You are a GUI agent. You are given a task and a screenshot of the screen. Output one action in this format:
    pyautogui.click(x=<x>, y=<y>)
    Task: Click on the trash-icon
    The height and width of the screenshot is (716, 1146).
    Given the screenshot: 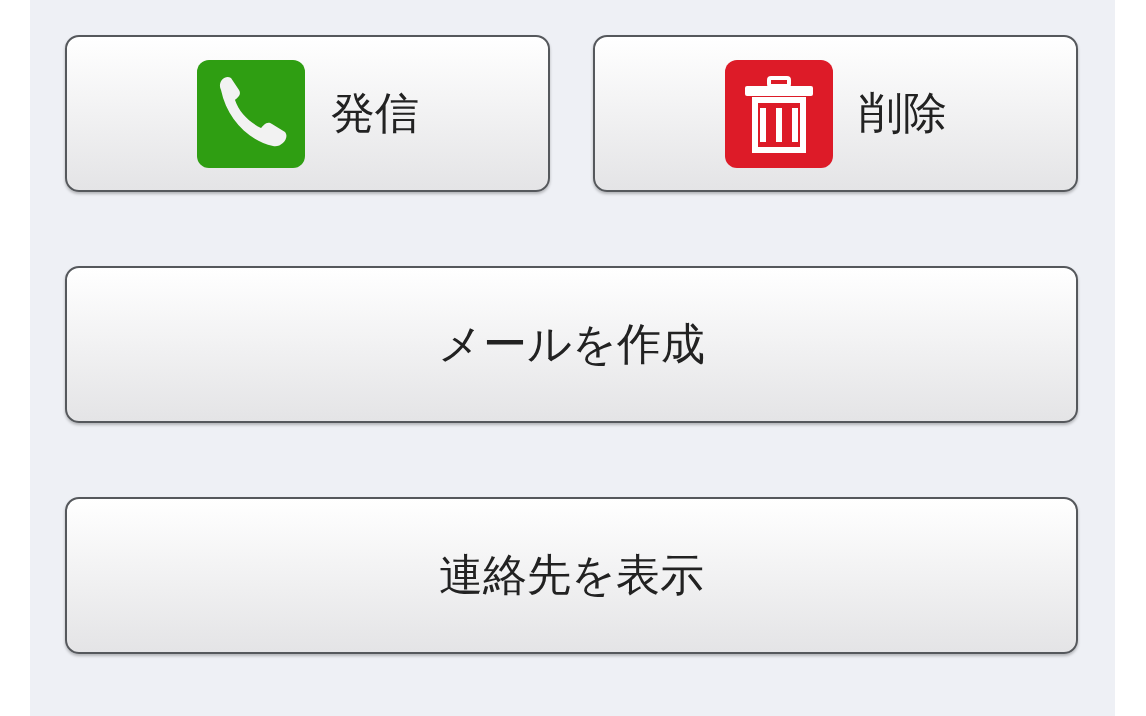 What is the action you would take?
    pyautogui.click(x=778, y=113)
    